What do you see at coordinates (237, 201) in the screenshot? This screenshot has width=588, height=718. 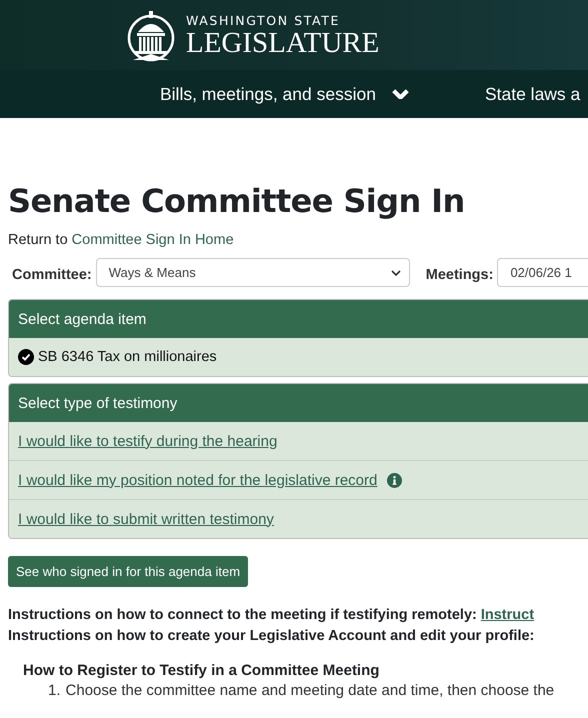 I see `page-title: Senate Committee Sign In` at bounding box center [237, 201].